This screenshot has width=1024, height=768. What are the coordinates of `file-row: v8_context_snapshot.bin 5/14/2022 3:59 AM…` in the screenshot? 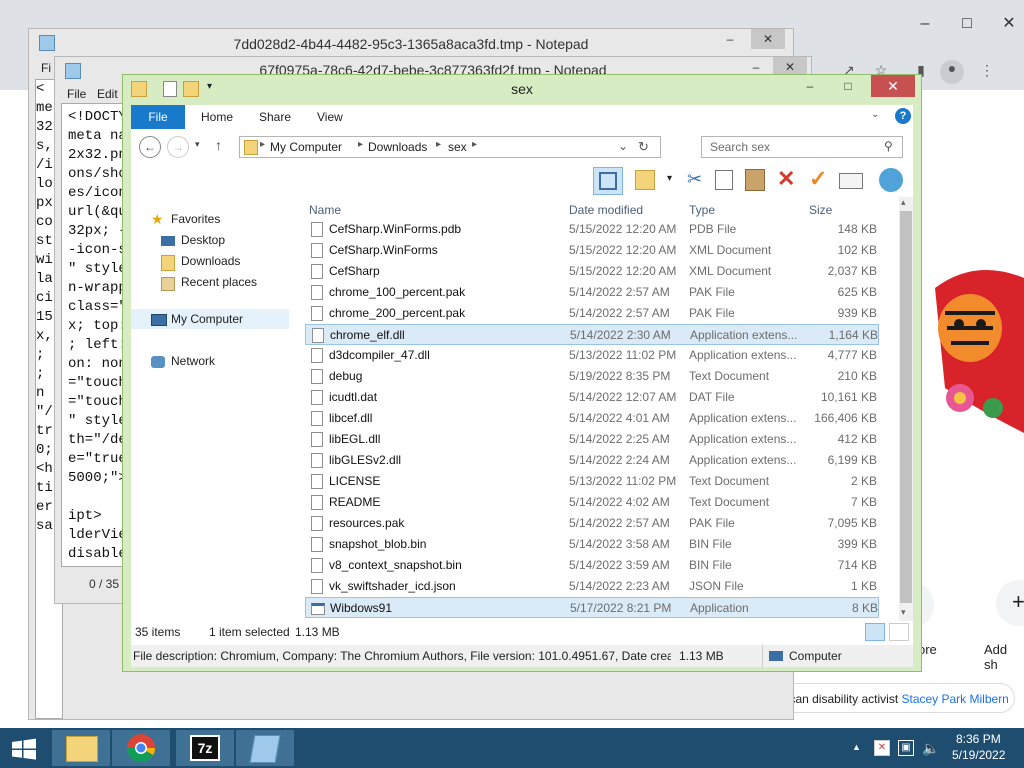 It's located at (592, 565).